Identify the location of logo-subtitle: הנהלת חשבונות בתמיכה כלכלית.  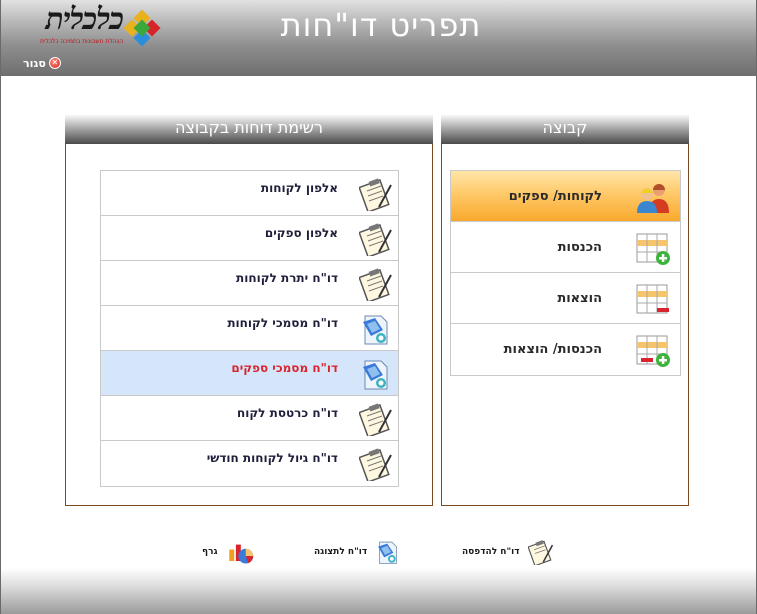
(81, 41).